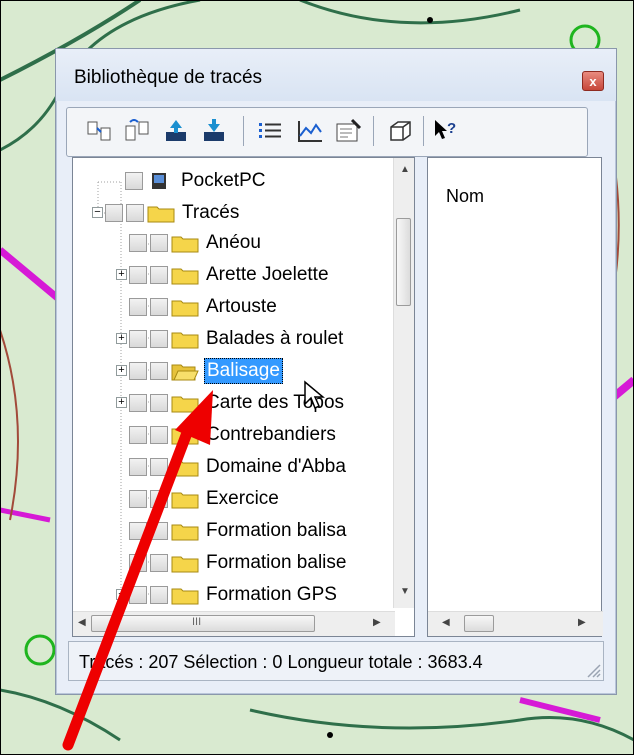  I want to click on gps-download-icon, so click(214, 130).